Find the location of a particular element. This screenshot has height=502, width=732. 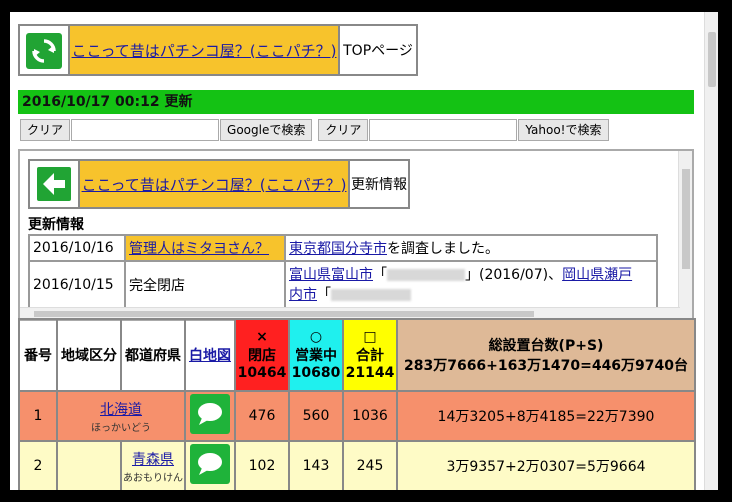

news-location-link: 富山県富山市 is located at coordinates (331, 275).